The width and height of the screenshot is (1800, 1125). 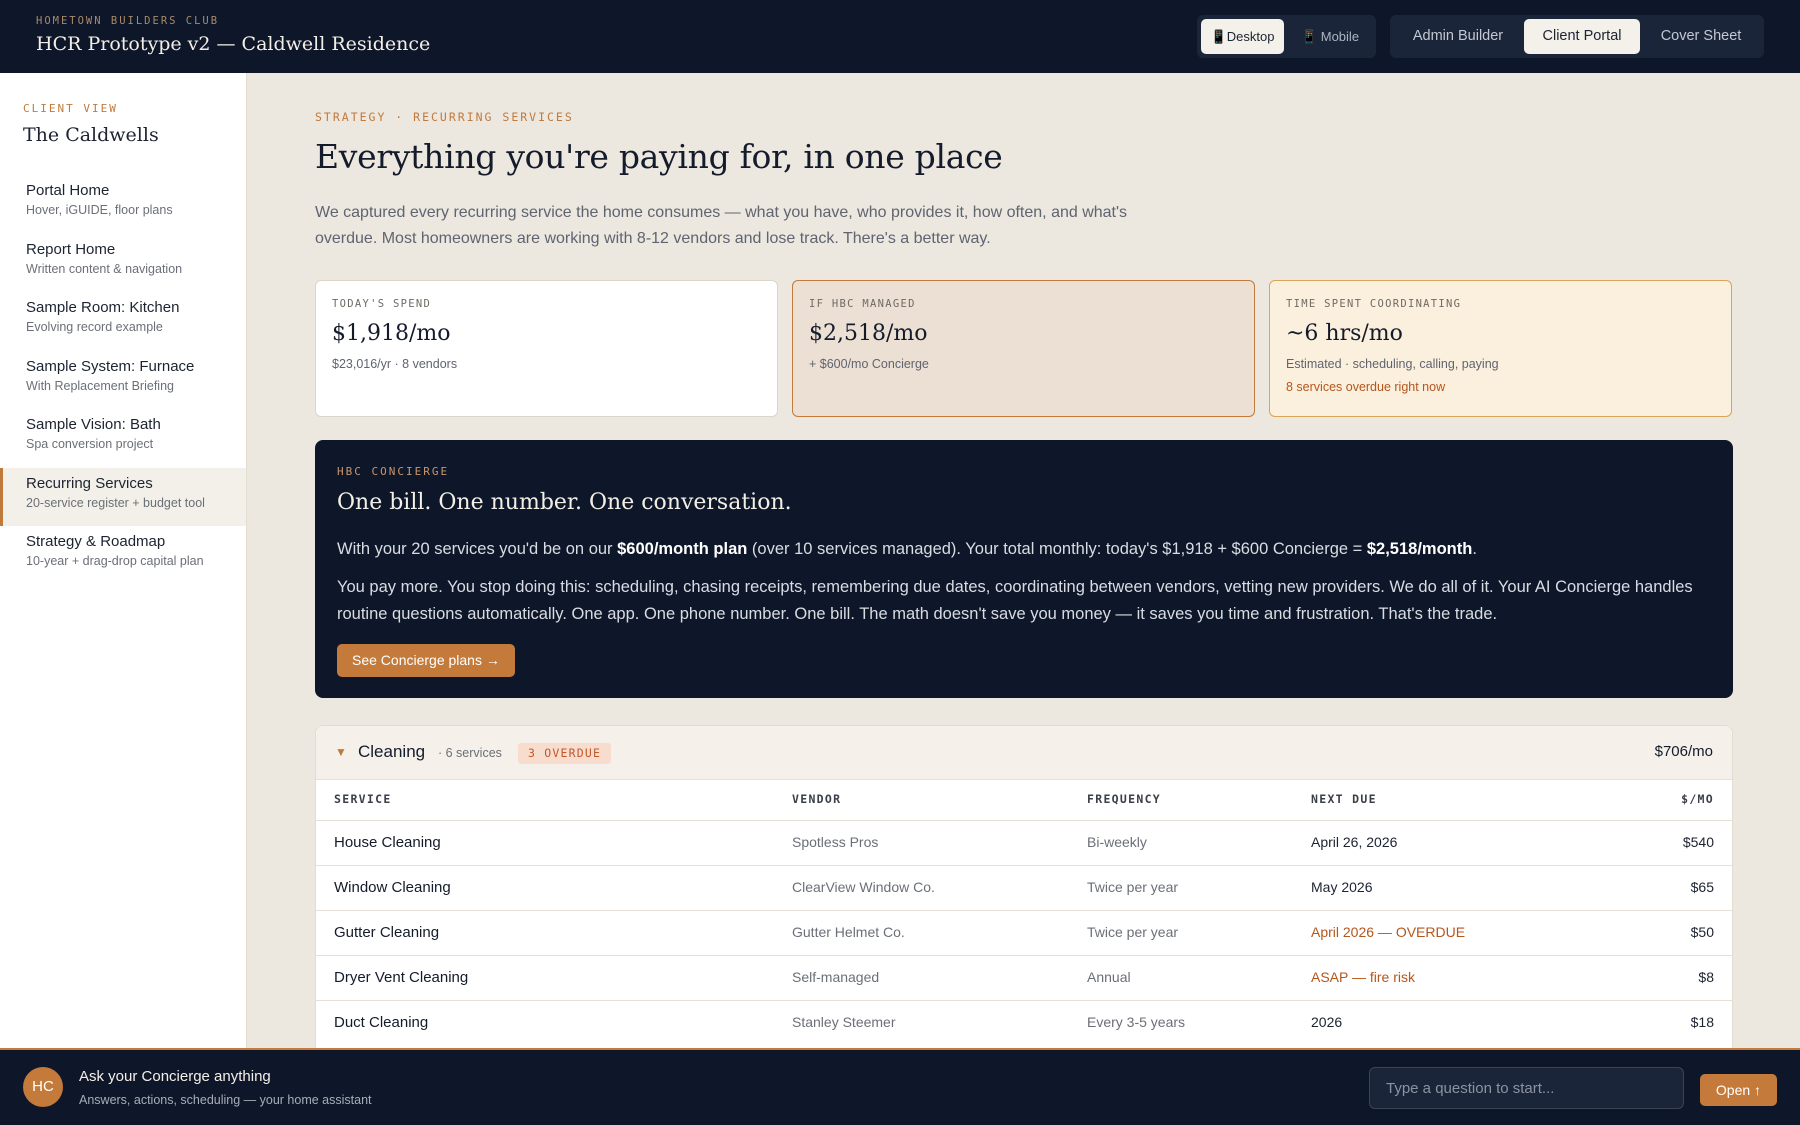 I want to click on concierge-question-input, so click(x=1526, y=1088).